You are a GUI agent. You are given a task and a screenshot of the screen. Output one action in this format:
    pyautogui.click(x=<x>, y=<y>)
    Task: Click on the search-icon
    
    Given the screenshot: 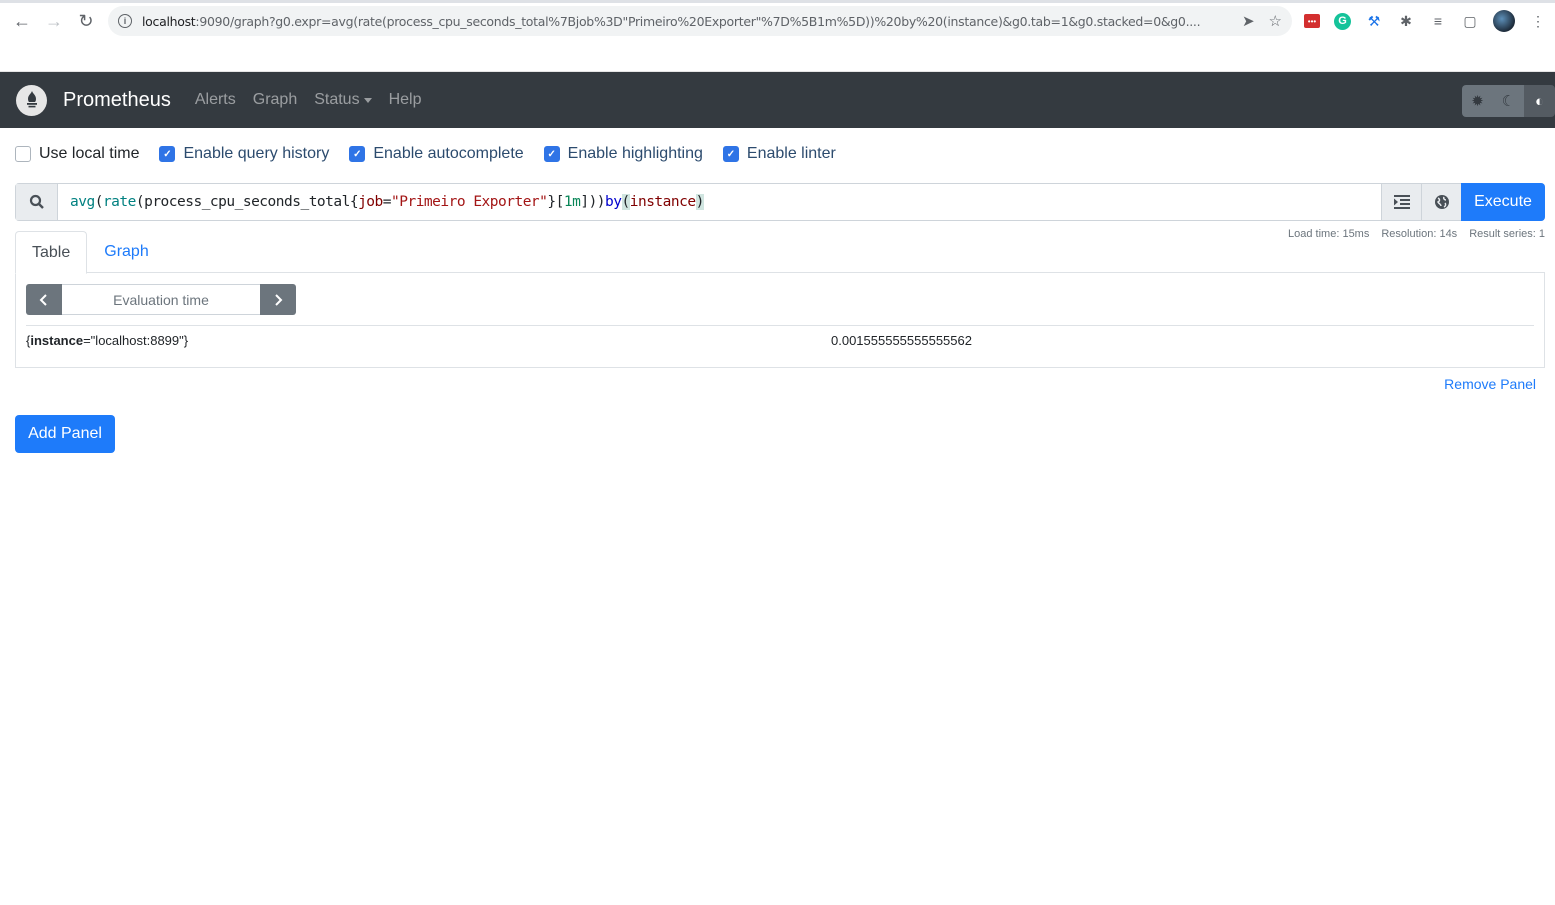 What is the action you would take?
    pyautogui.click(x=37, y=202)
    